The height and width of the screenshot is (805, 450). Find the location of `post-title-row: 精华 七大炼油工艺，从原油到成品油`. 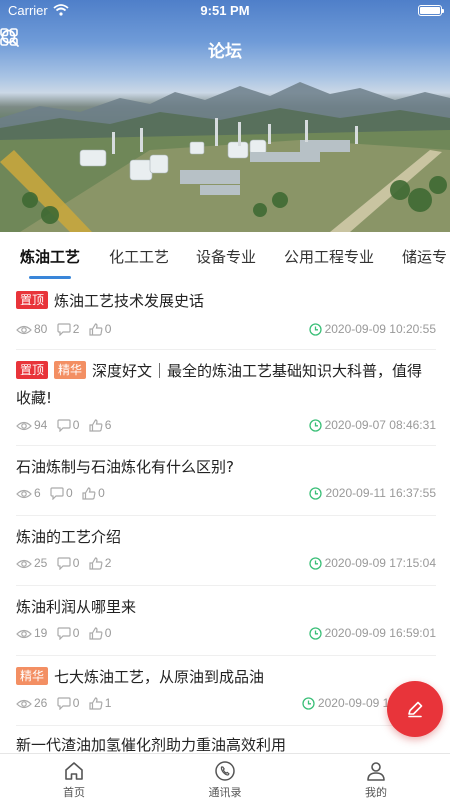

post-title-row: 精华 七大炼油工艺，从原油到成品油 is located at coordinates (226, 677).